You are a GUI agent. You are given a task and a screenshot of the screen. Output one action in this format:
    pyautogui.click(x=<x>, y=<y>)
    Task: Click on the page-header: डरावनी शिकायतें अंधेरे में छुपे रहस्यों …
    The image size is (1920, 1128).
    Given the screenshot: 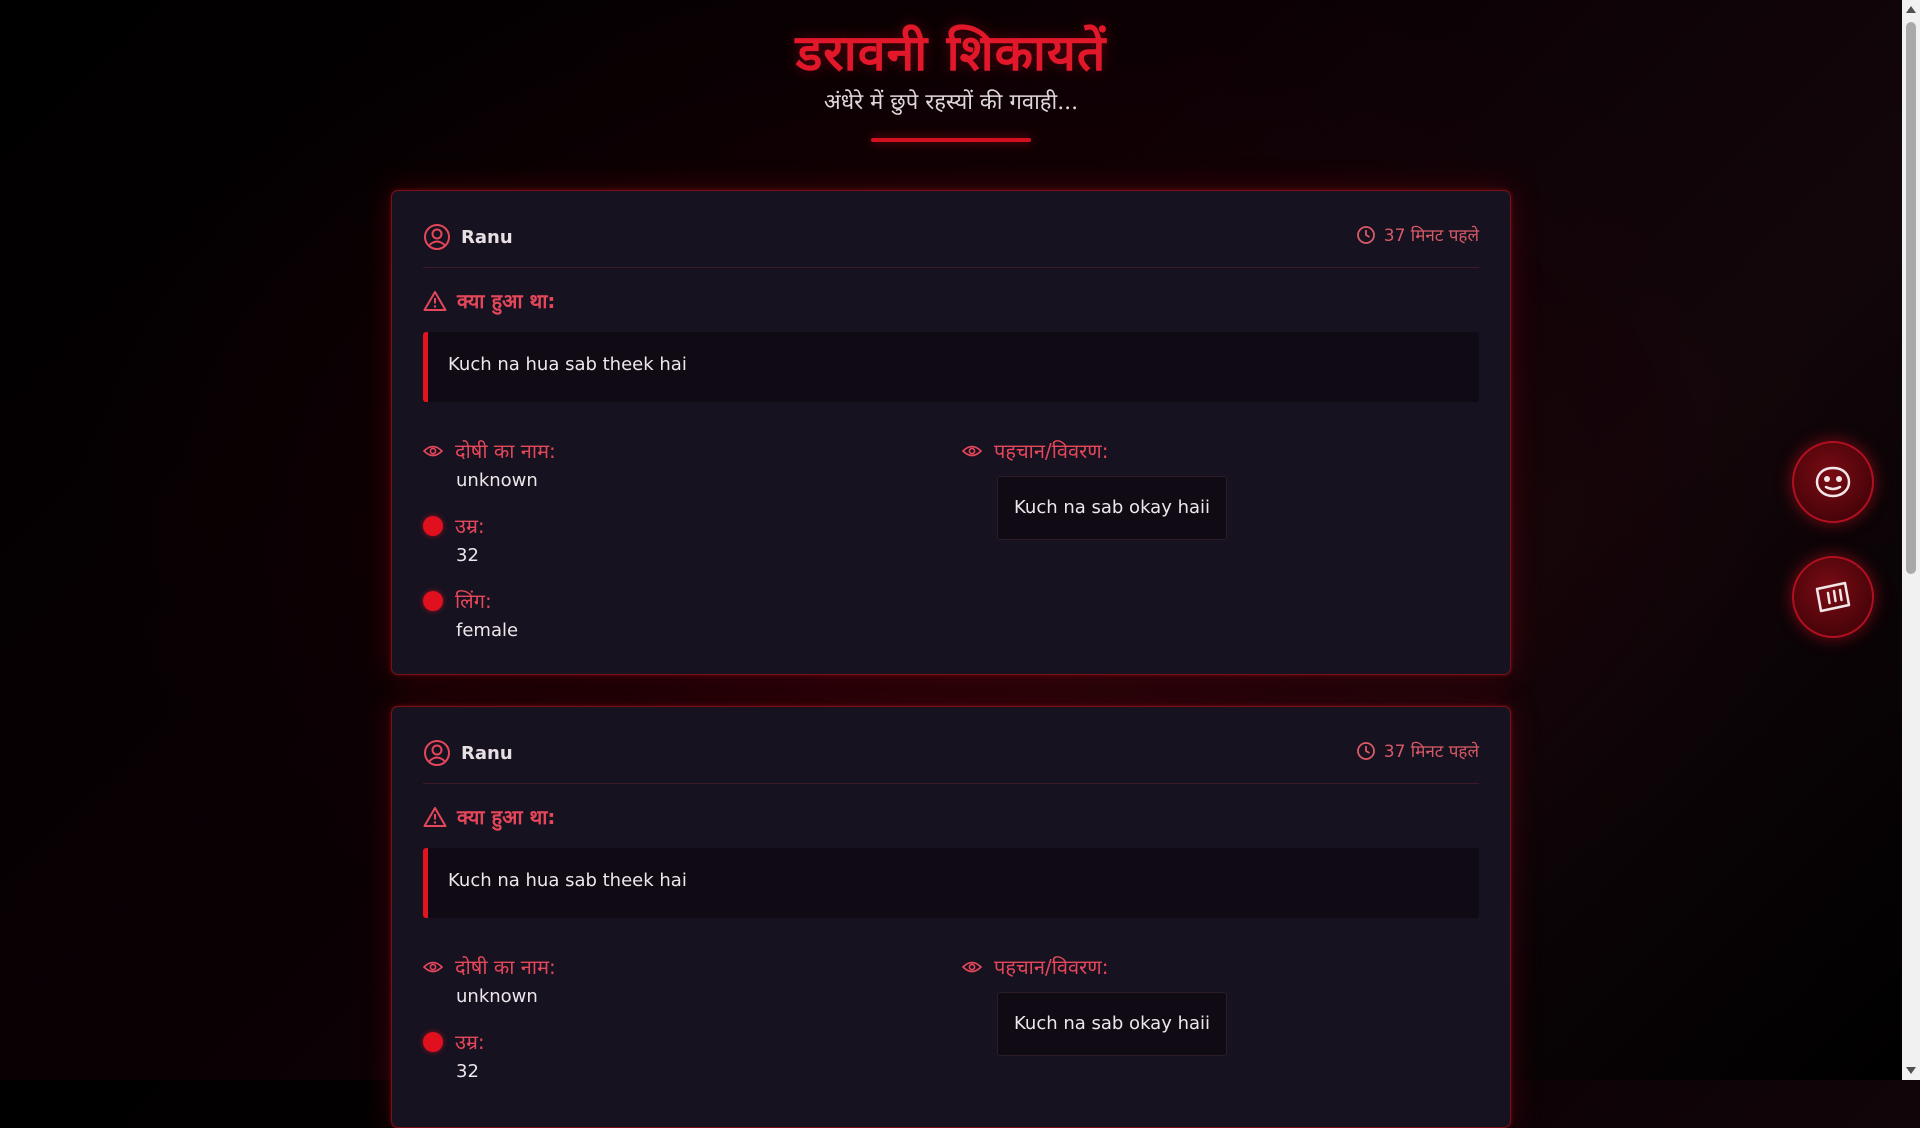 What is the action you would take?
    pyautogui.click(x=951, y=82)
    